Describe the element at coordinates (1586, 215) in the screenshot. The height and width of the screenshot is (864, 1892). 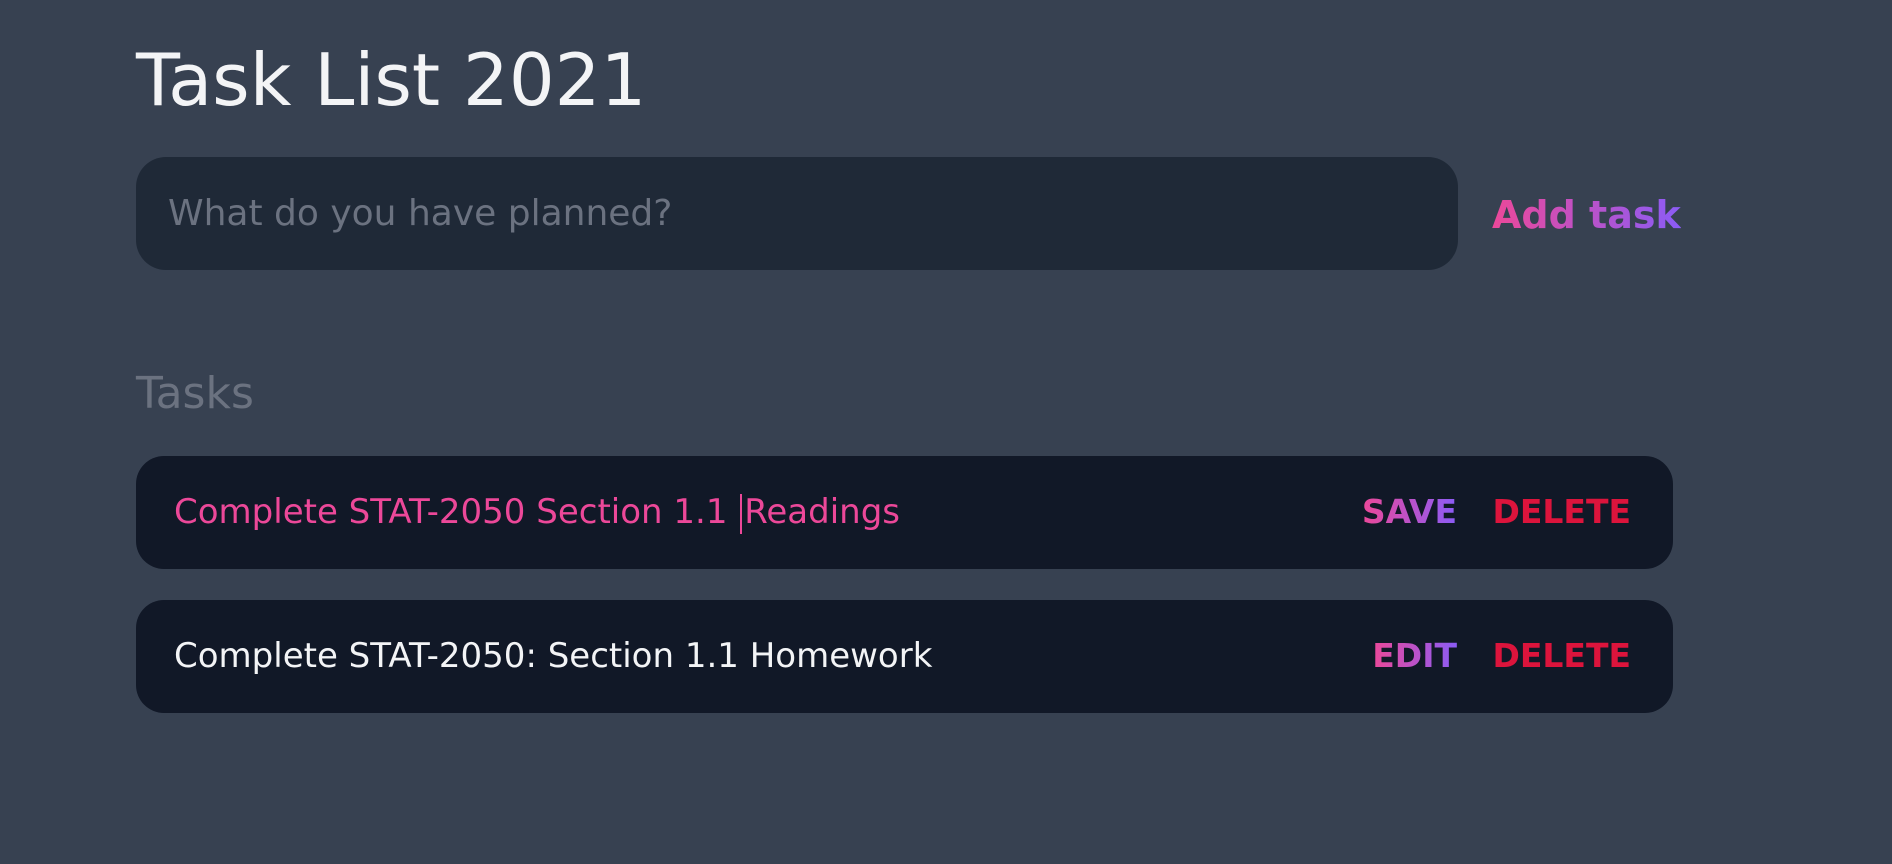
I see `add-task-button: Add task` at that location.